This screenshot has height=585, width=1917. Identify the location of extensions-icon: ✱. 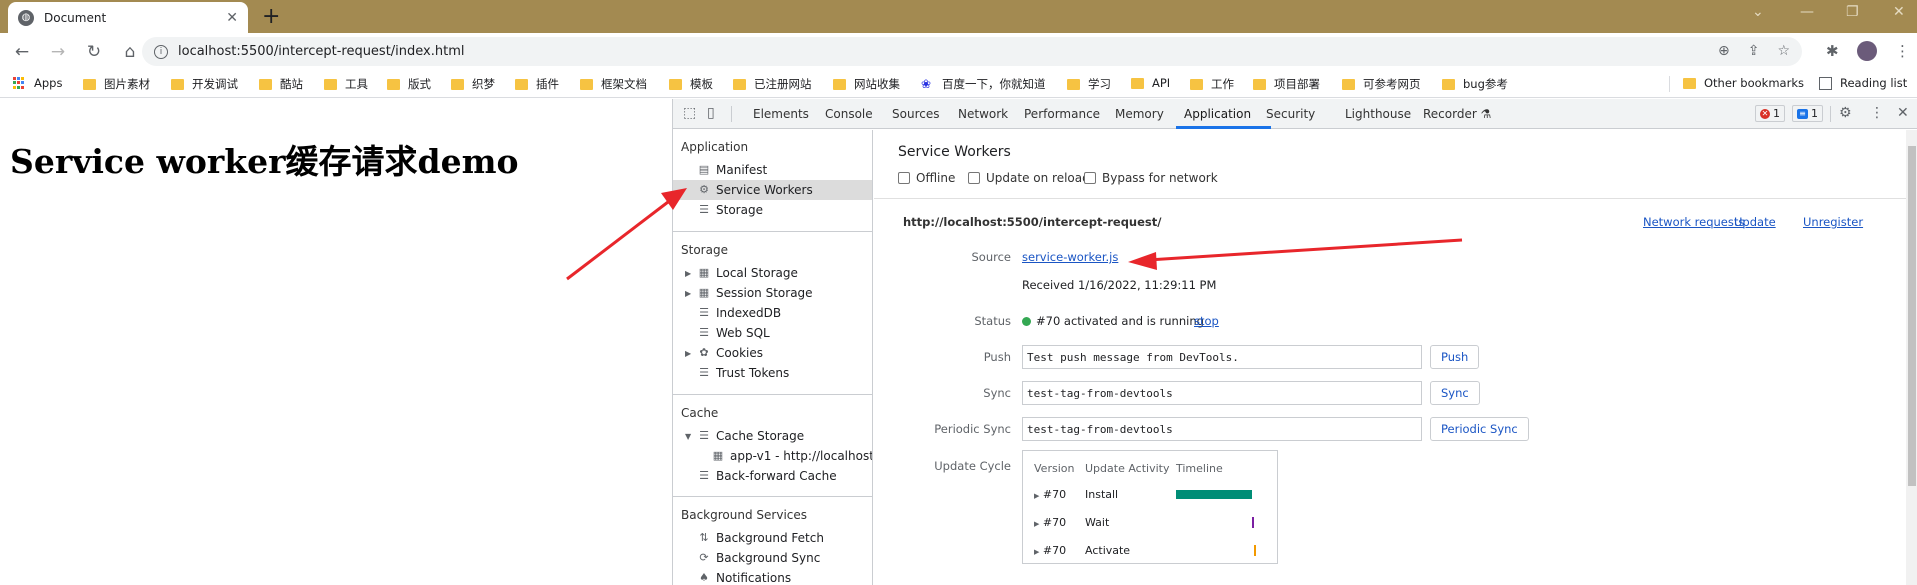
(1832, 51).